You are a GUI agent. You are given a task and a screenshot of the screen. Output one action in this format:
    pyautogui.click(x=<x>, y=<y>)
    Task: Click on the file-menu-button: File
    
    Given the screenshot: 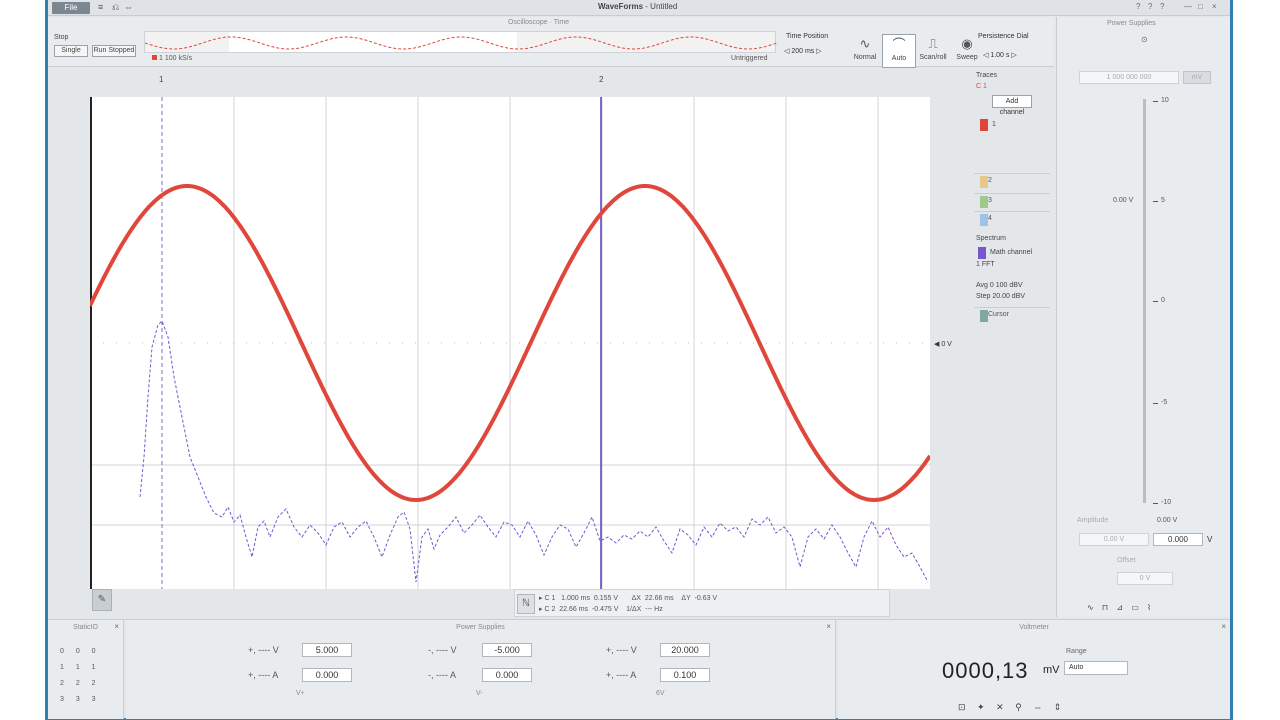 What is the action you would take?
    pyautogui.click(x=71, y=8)
    